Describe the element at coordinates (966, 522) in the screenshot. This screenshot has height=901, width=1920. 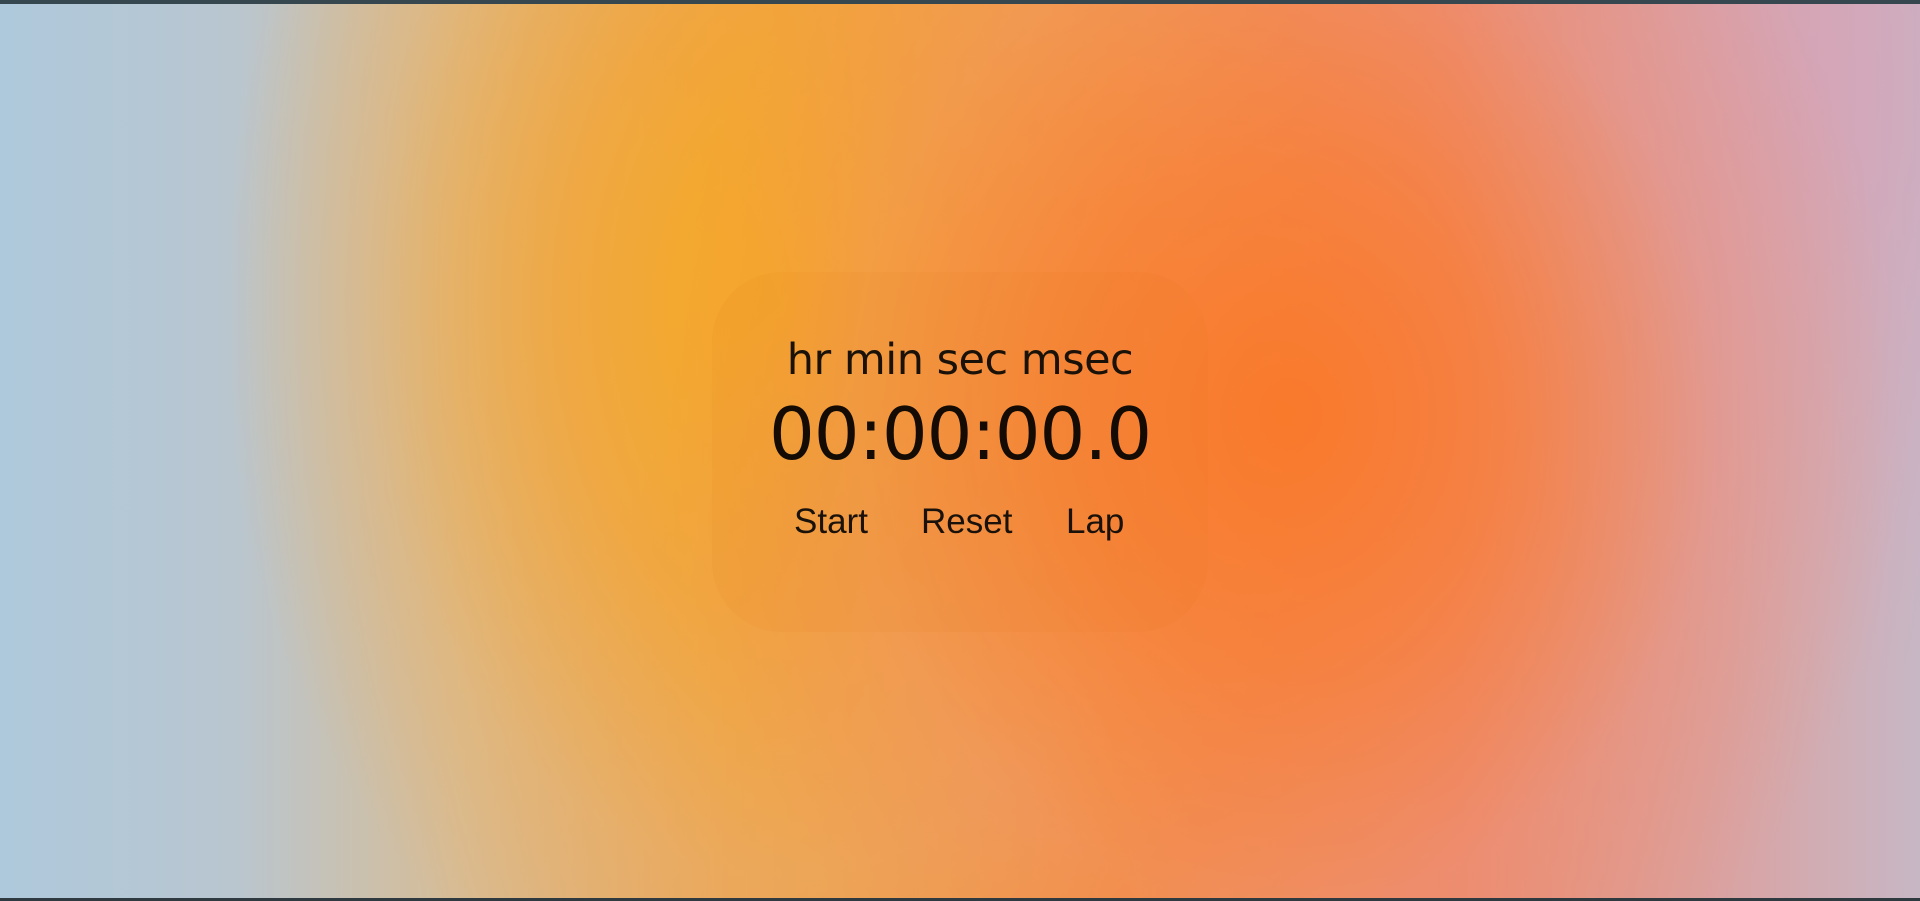
I see `reset-button: Reset` at that location.